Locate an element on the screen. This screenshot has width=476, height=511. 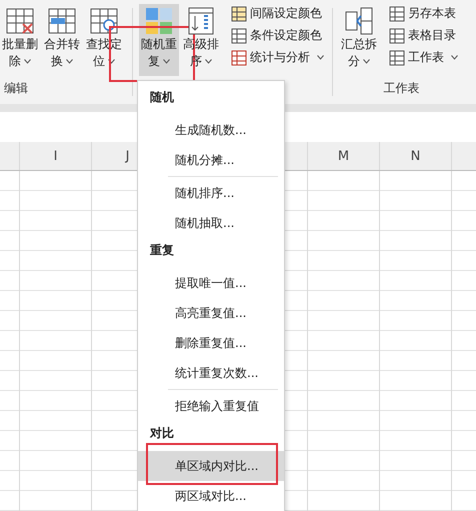
sort-icon is located at coordinates (201, 21).